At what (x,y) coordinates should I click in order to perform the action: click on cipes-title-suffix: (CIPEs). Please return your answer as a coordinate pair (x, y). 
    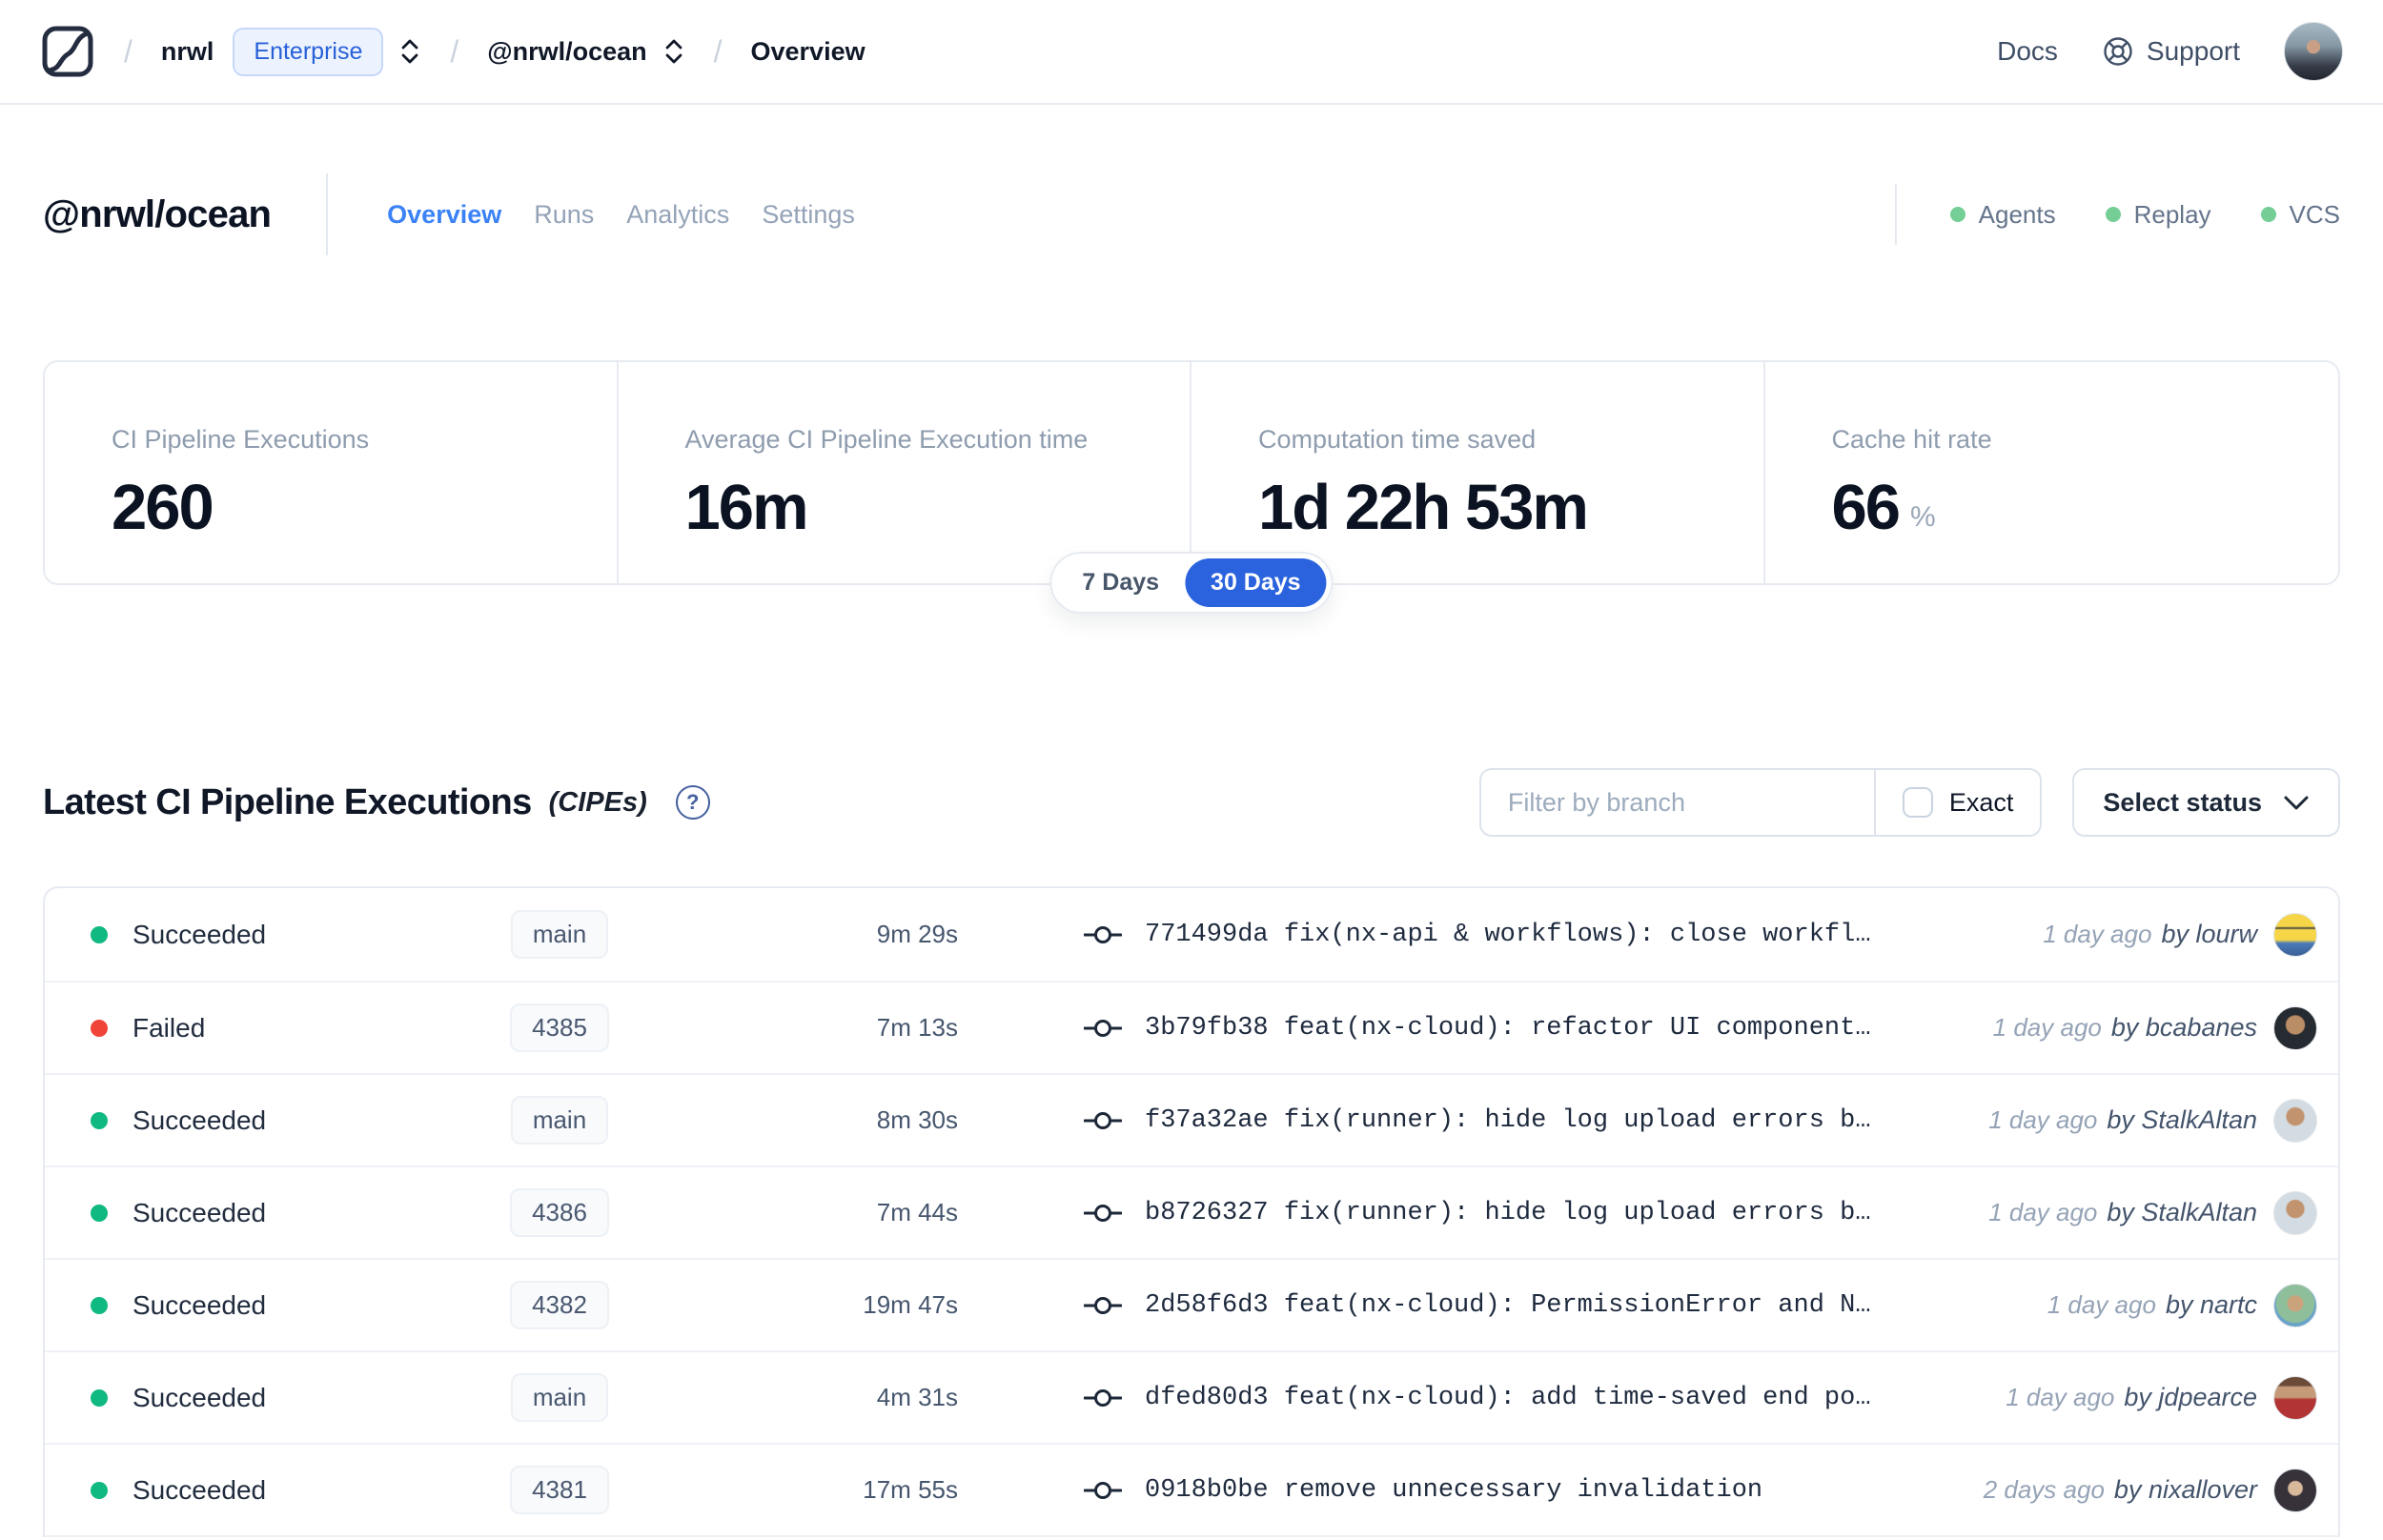
    Looking at the image, I should click on (598, 802).